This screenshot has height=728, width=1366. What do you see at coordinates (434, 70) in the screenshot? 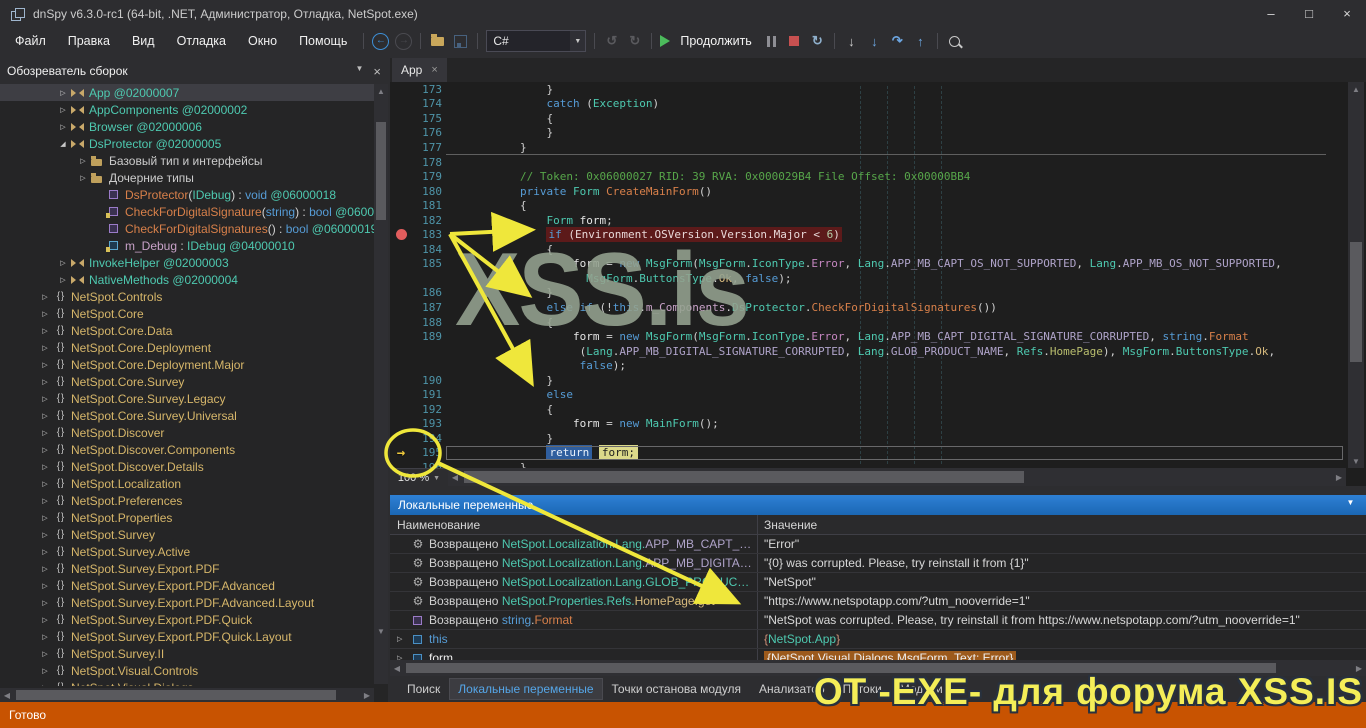
I see `tab-close-icon: ×` at bounding box center [434, 70].